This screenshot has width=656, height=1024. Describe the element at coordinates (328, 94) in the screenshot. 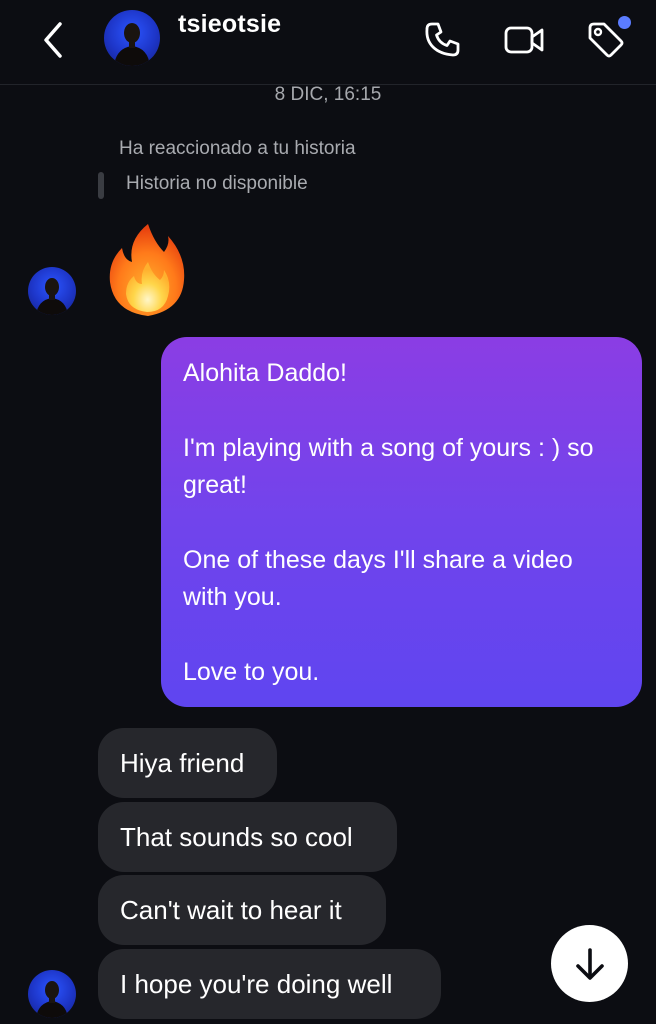

I see `message-timestamp: 8 DIC, 16:15` at that location.